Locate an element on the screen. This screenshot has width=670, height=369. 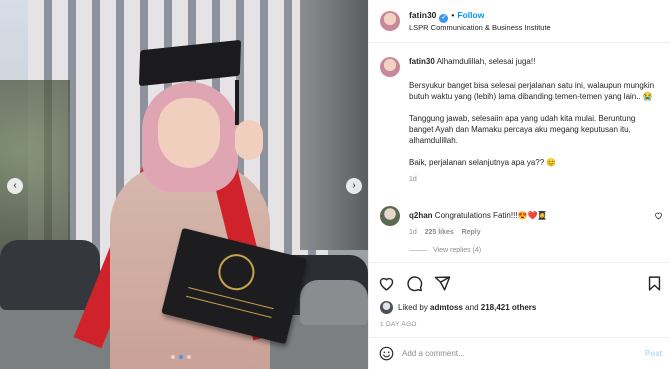
heart-icon is located at coordinates (386, 283).